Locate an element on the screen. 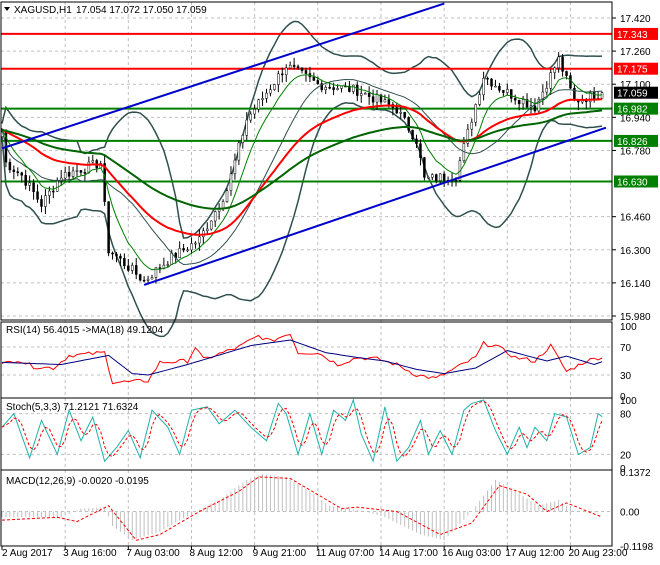 The height and width of the screenshot is (565, 660). x-tick-label: 2 Aug 2017 is located at coordinates (27, 553).